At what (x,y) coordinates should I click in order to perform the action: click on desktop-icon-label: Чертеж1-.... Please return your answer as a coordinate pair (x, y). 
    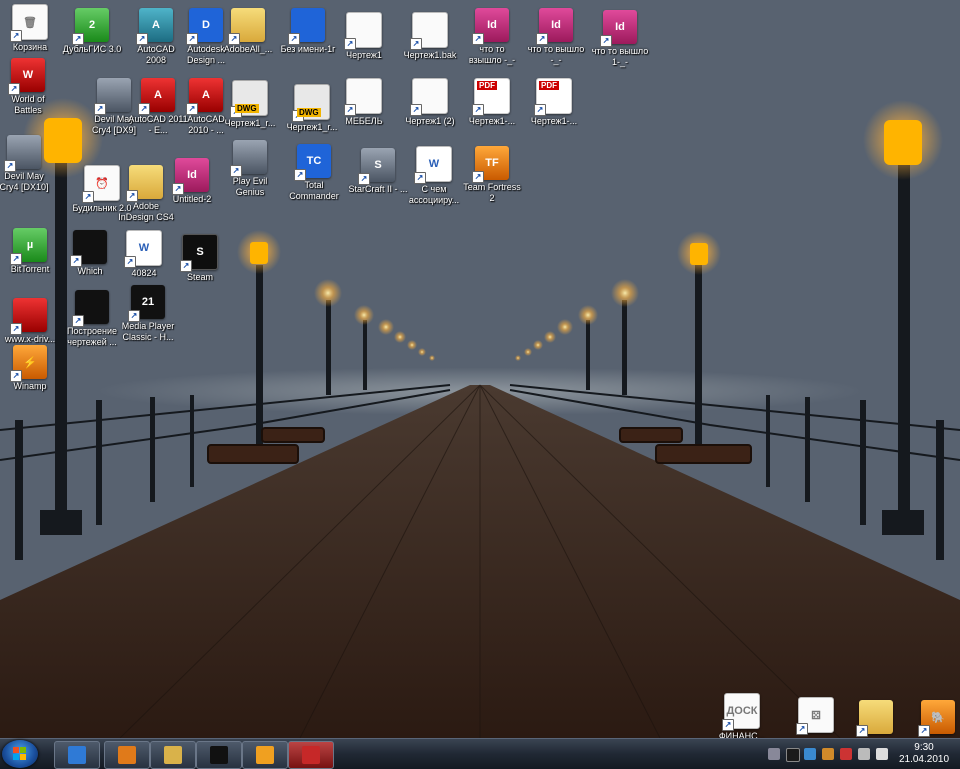
    Looking at the image, I should click on (492, 121).